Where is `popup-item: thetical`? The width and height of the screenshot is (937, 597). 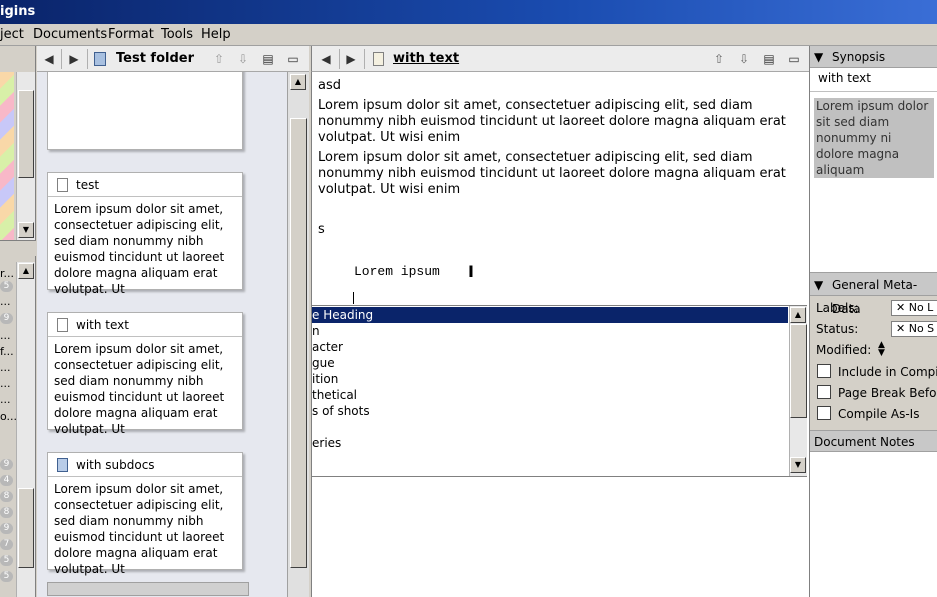 popup-item: thetical is located at coordinates (550, 395).